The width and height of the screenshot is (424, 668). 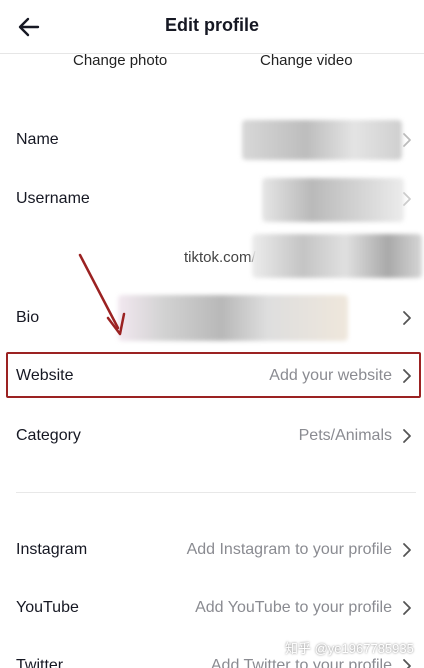 I want to click on top-bar: Edit profile, so click(x=212, y=27).